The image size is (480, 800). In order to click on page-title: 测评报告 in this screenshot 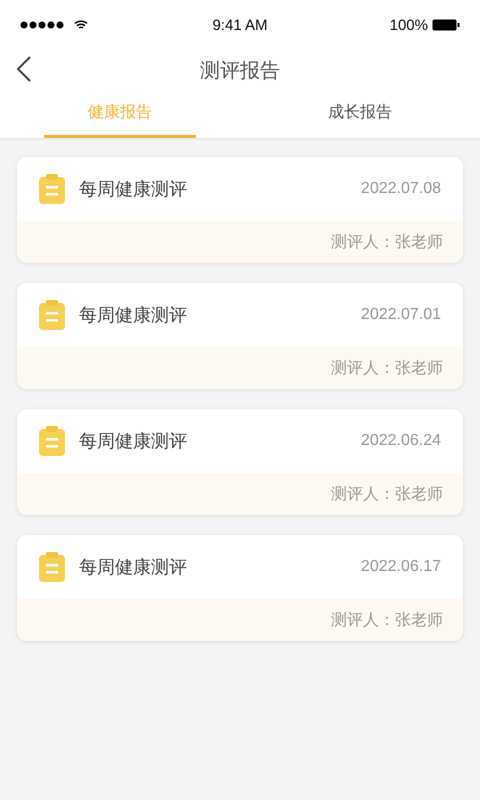, I will do `click(240, 71)`.